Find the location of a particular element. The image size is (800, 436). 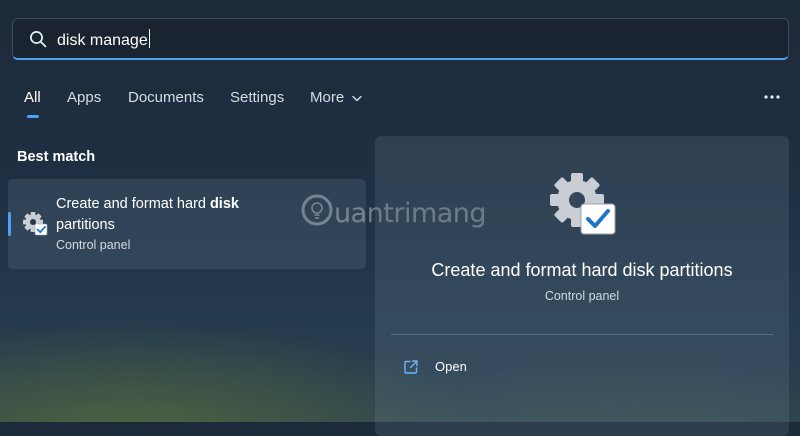

tab-more: More is located at coordinates (336, 97).